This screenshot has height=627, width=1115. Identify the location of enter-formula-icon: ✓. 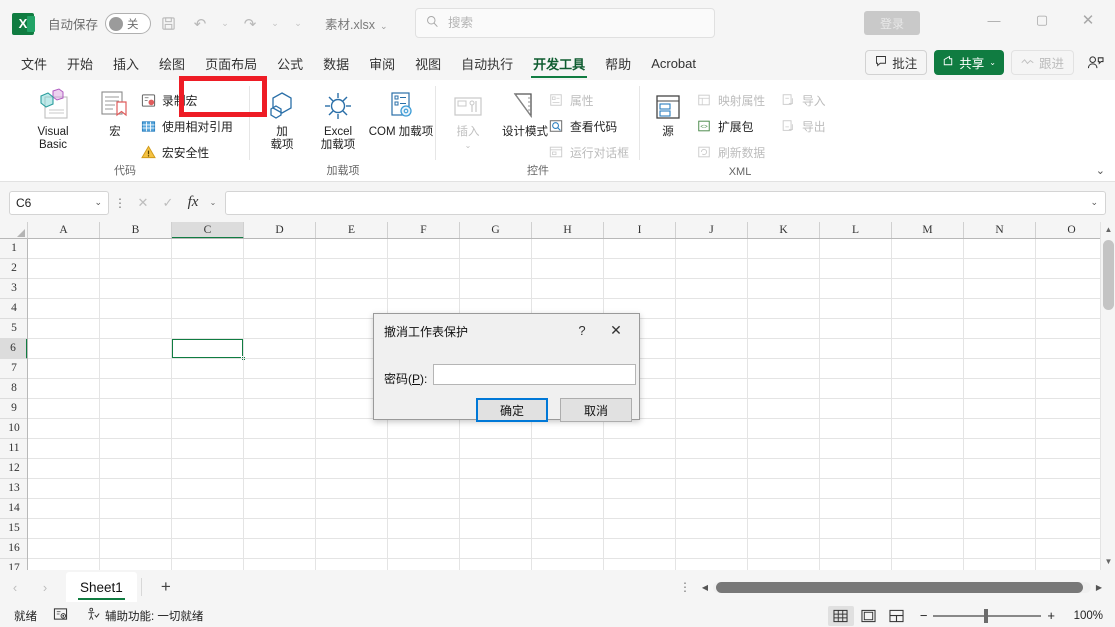
(168, 203).